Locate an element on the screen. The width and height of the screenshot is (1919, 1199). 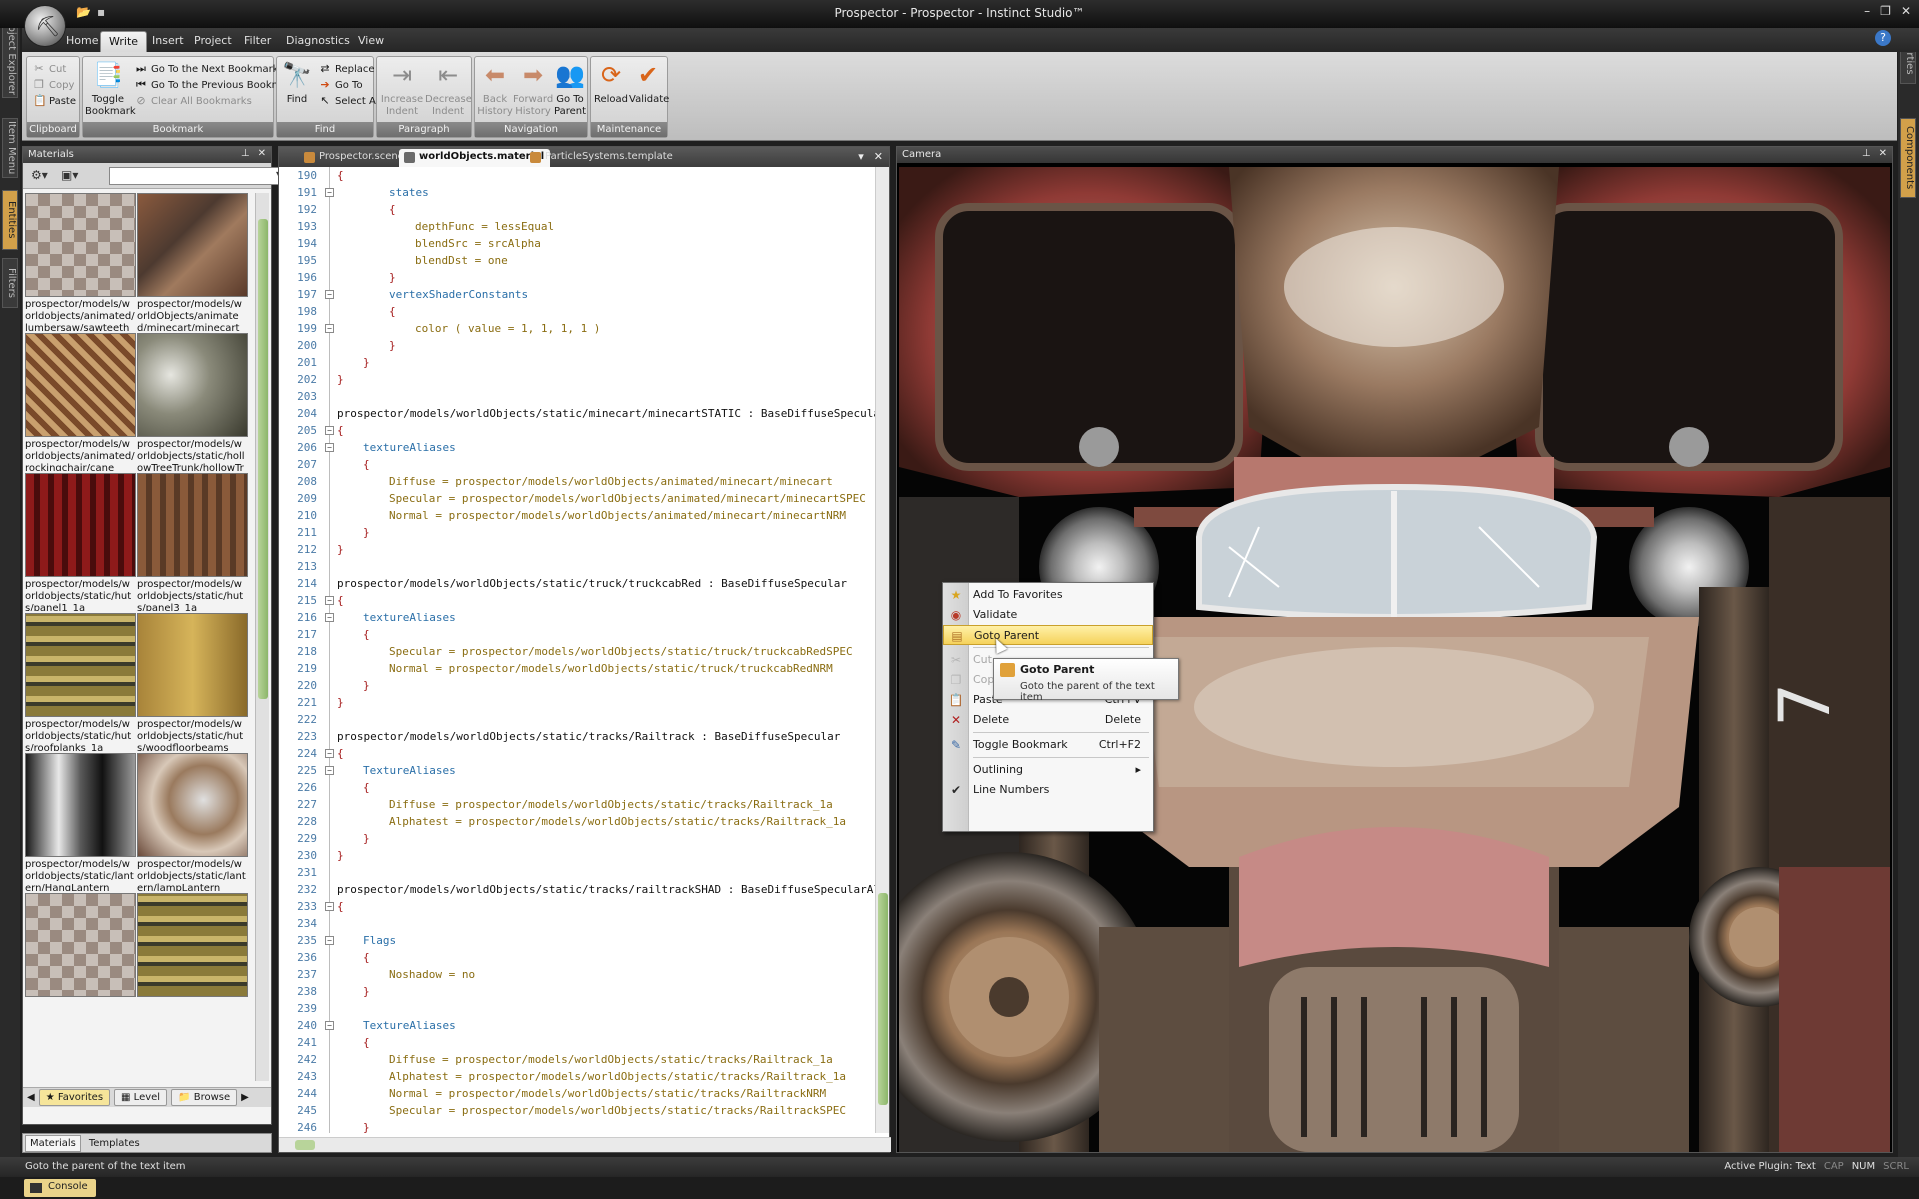
materials-scrollbar is located at coordinates (262, 637).